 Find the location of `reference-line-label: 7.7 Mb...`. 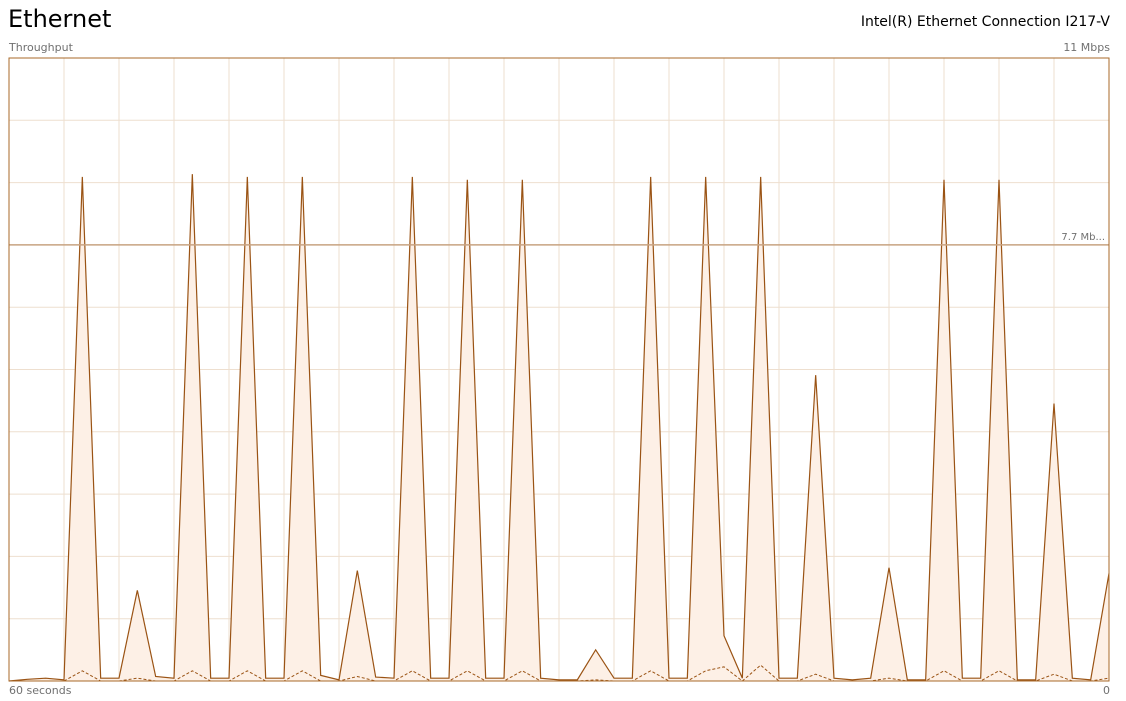

reference-line-label: 7.7 Mb... is located at coordinates (1083, 237).